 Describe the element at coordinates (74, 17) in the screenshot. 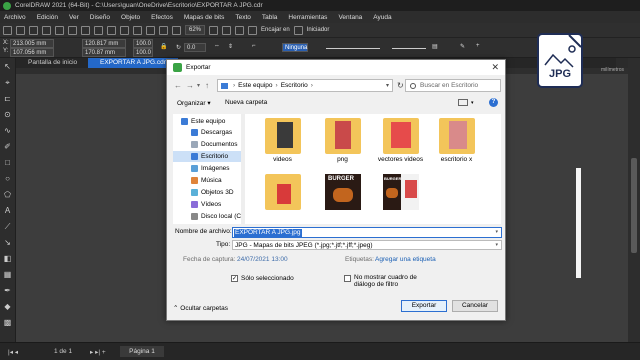

I see `menu-ver: Ver` at that location.